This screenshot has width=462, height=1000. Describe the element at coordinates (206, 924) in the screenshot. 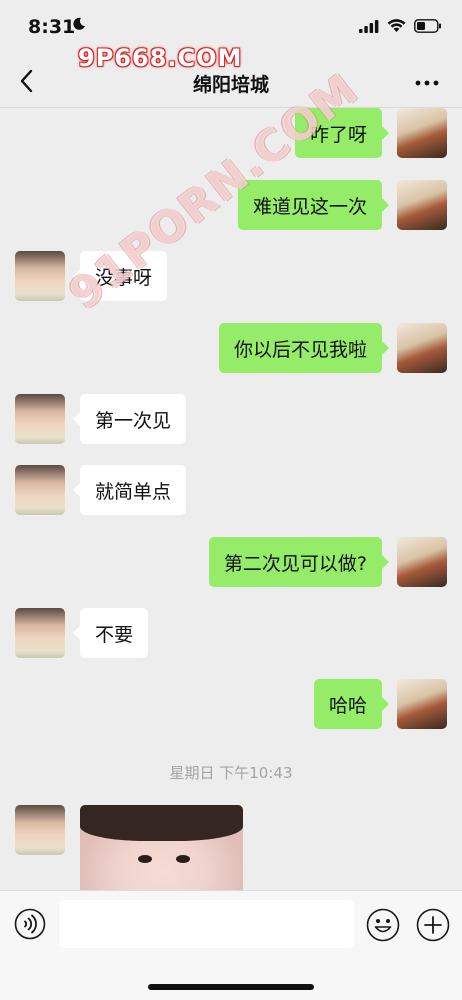

I see `message-input` at that location.